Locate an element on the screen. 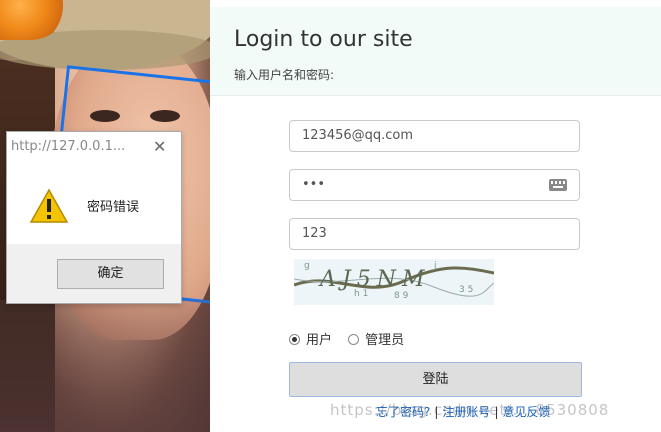  dialog-footer: 确定 is located at coordinates (94, 273).